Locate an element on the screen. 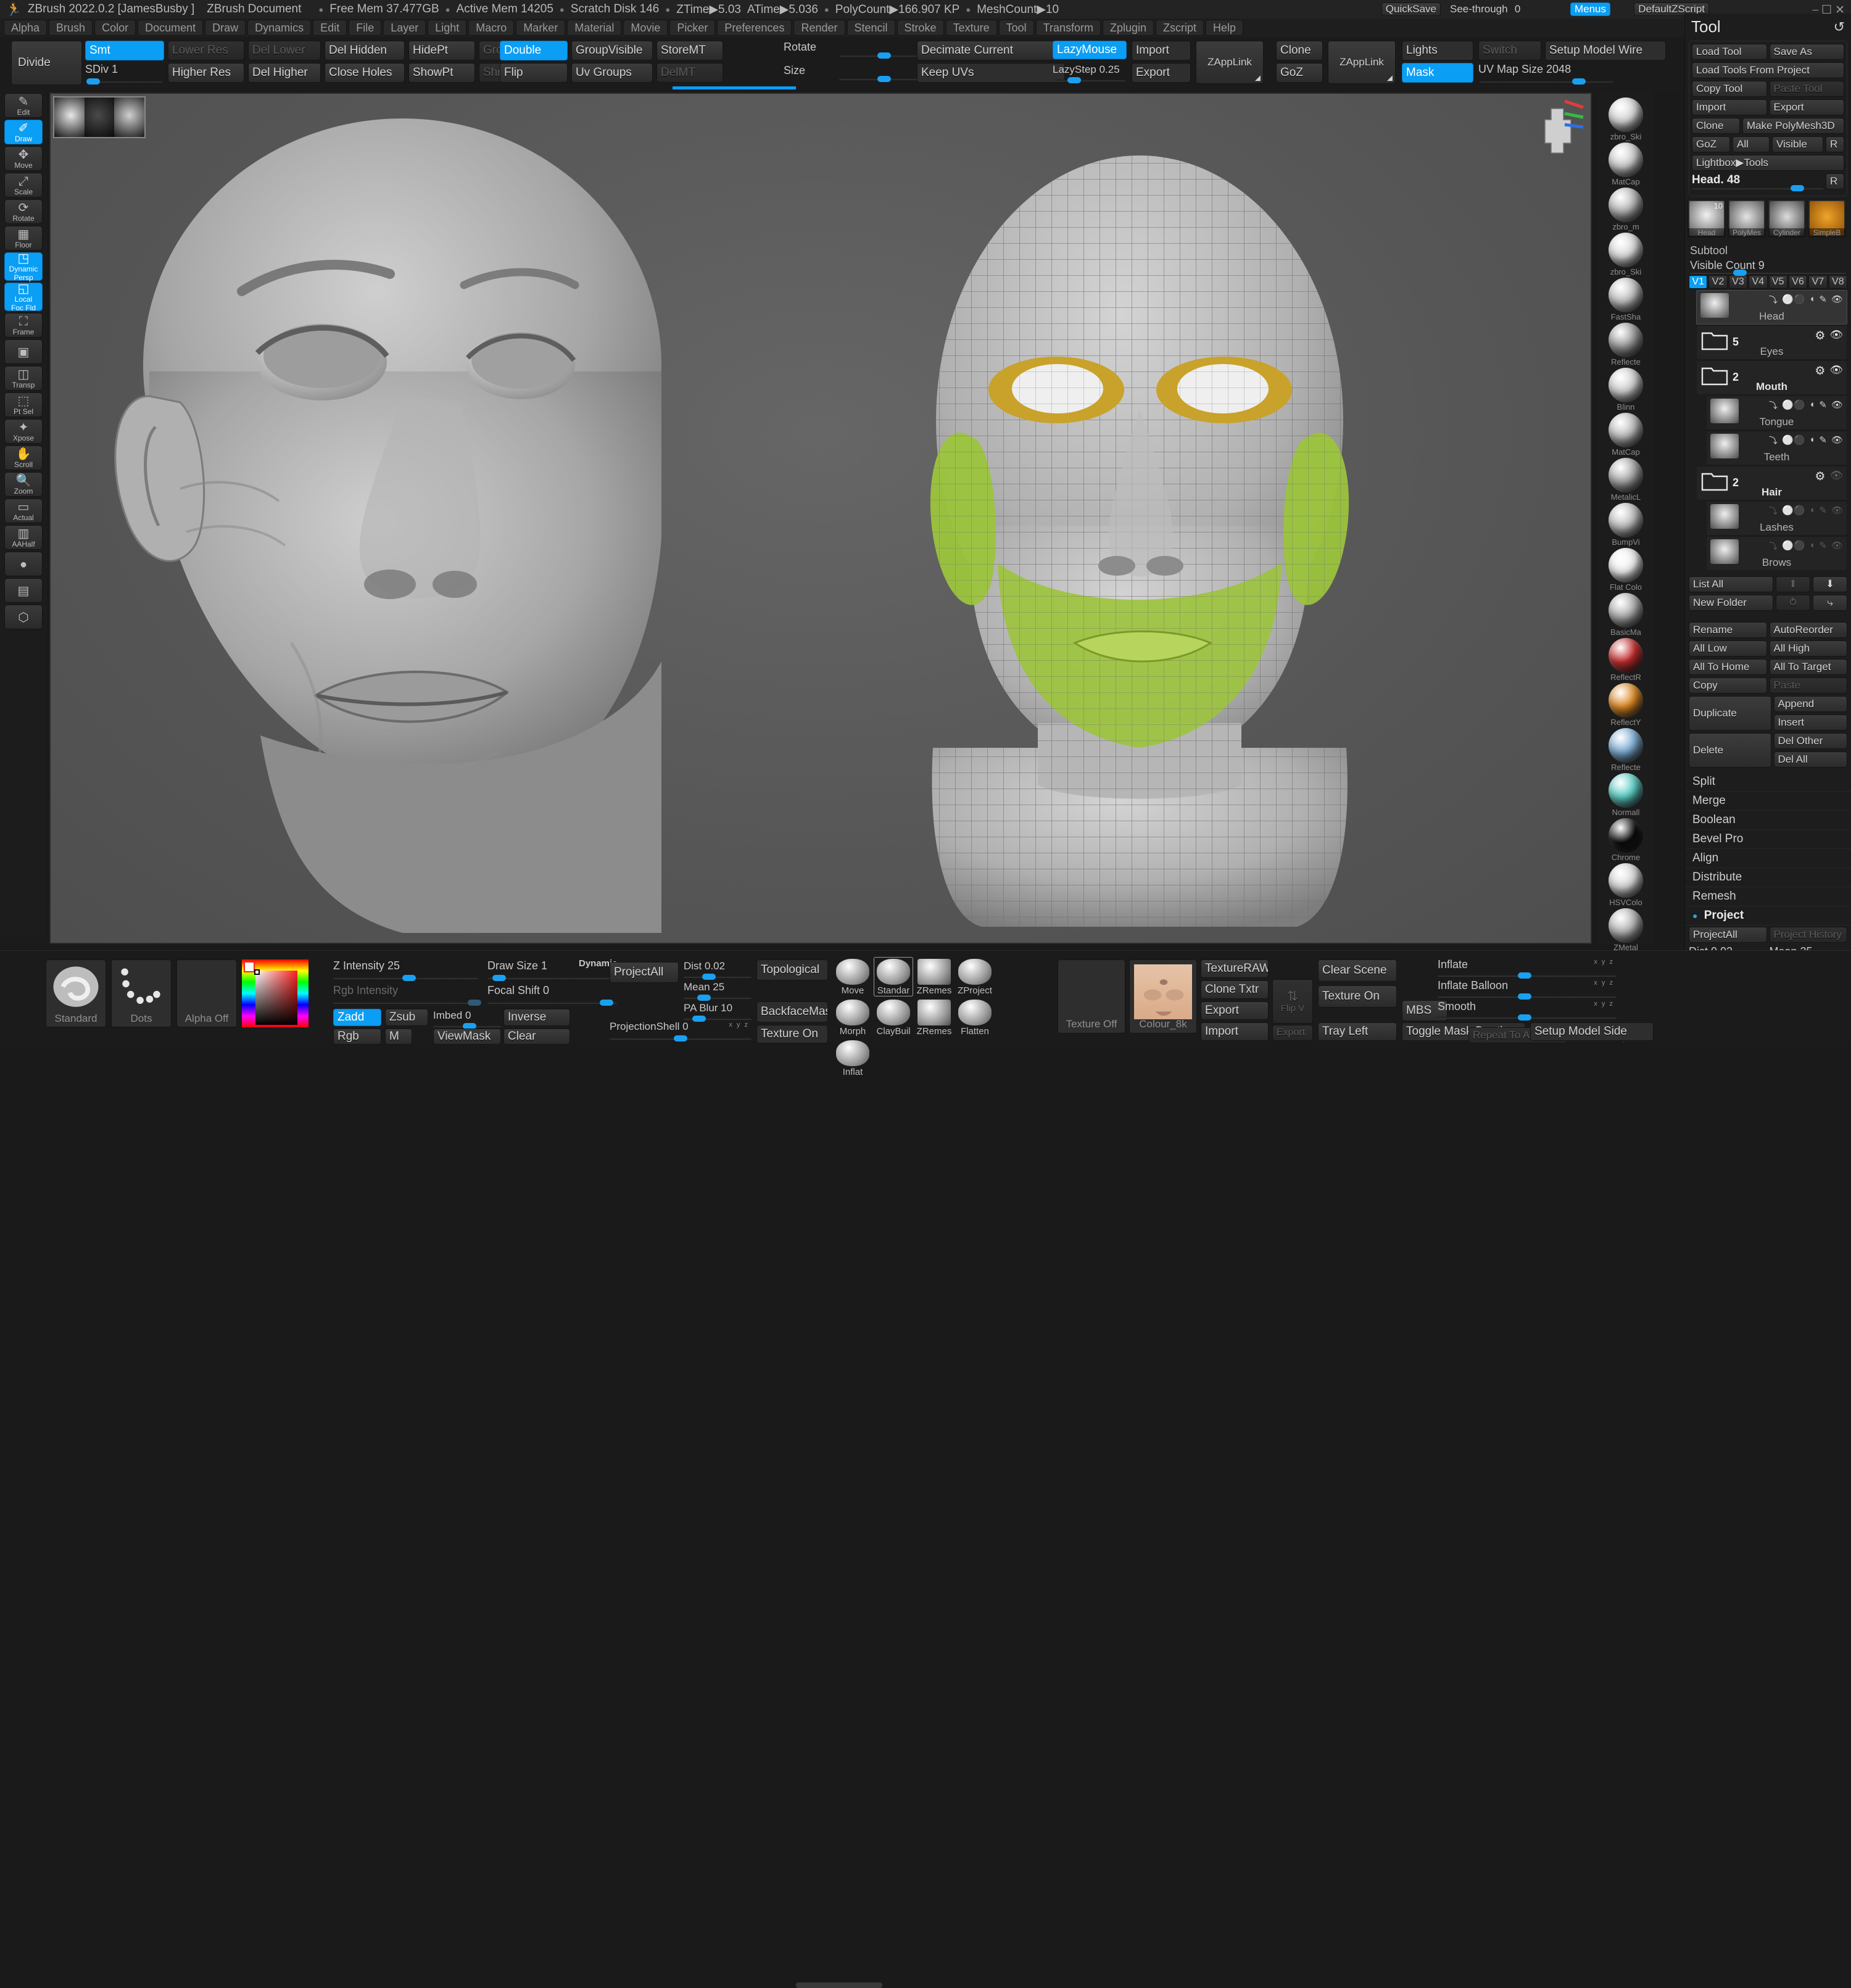 The width and height of the screenshot is (1851, 1988). menu-item-preferences: Preferences is located at coordinates (754, 28).